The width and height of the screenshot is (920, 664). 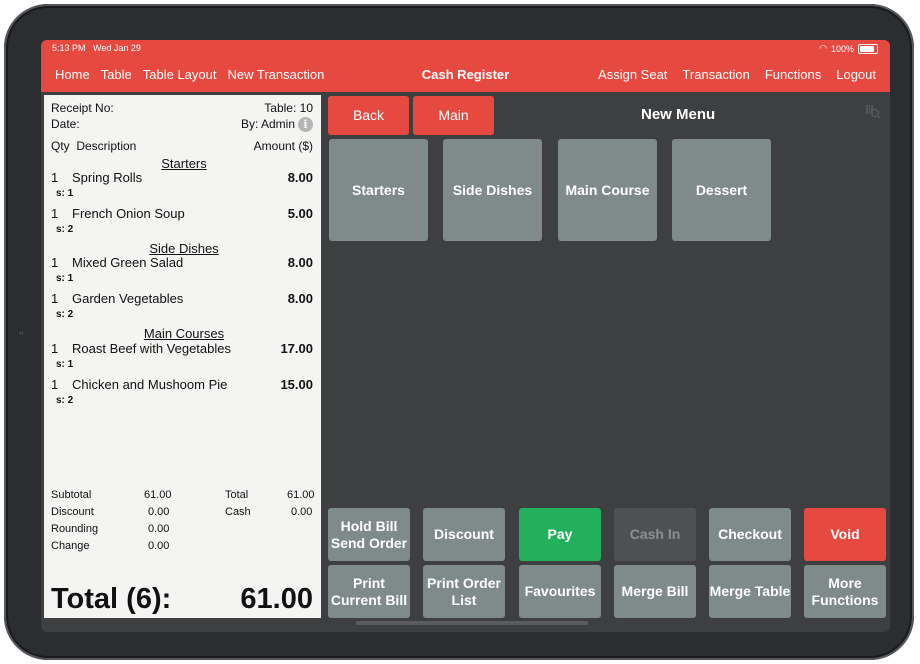 What do you see at coordinates (65, 124) in the screenshot?
I see `receipt-date-label: Date:` at bounding box center [65, 124].